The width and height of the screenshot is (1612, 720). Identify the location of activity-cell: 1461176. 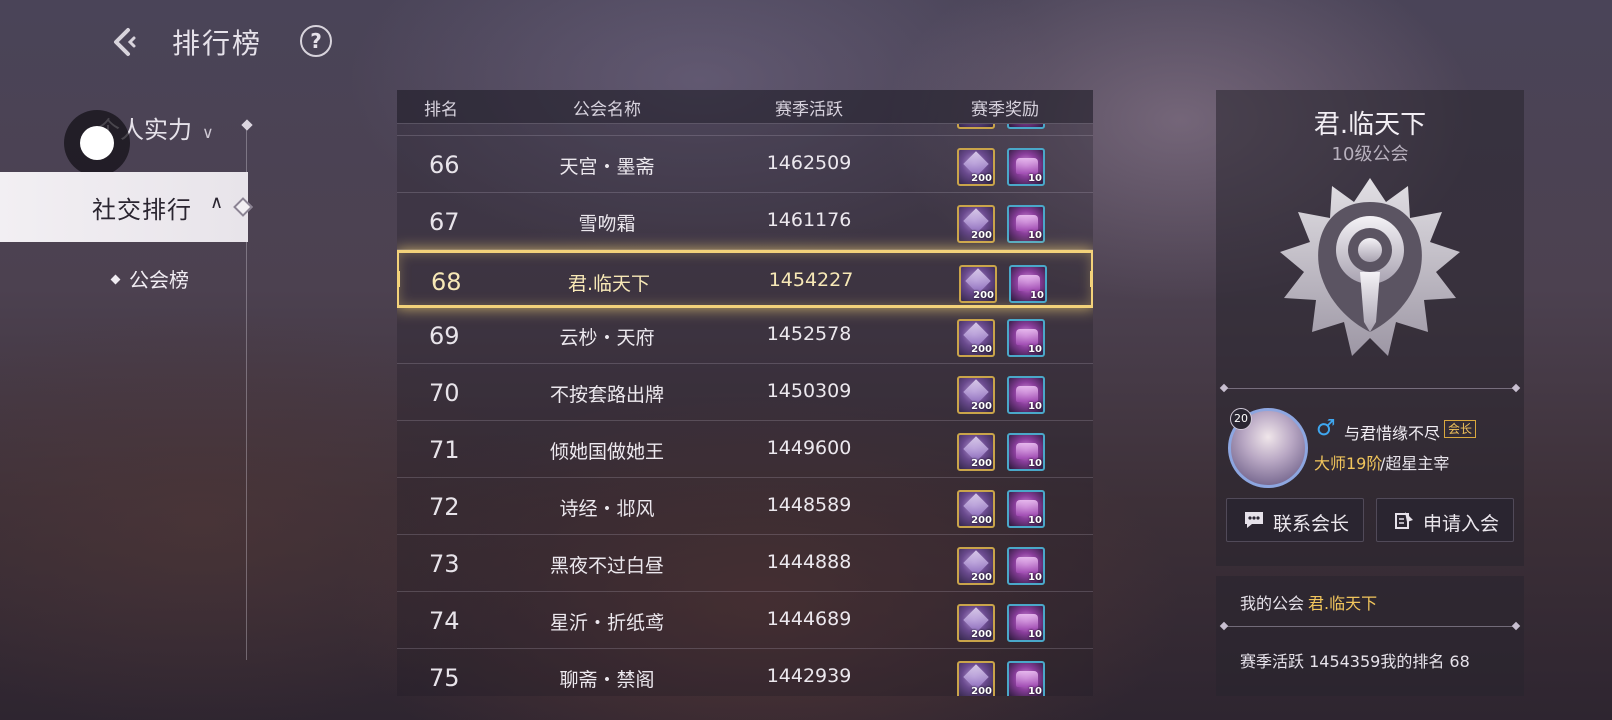
(809, 220).